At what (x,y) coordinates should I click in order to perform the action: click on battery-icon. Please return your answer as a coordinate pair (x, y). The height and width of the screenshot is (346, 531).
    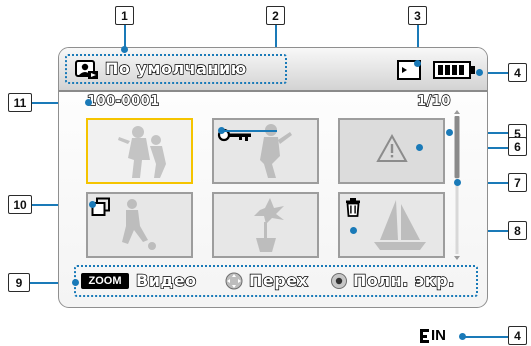
    Looking at the image, I should click on (455, 70).